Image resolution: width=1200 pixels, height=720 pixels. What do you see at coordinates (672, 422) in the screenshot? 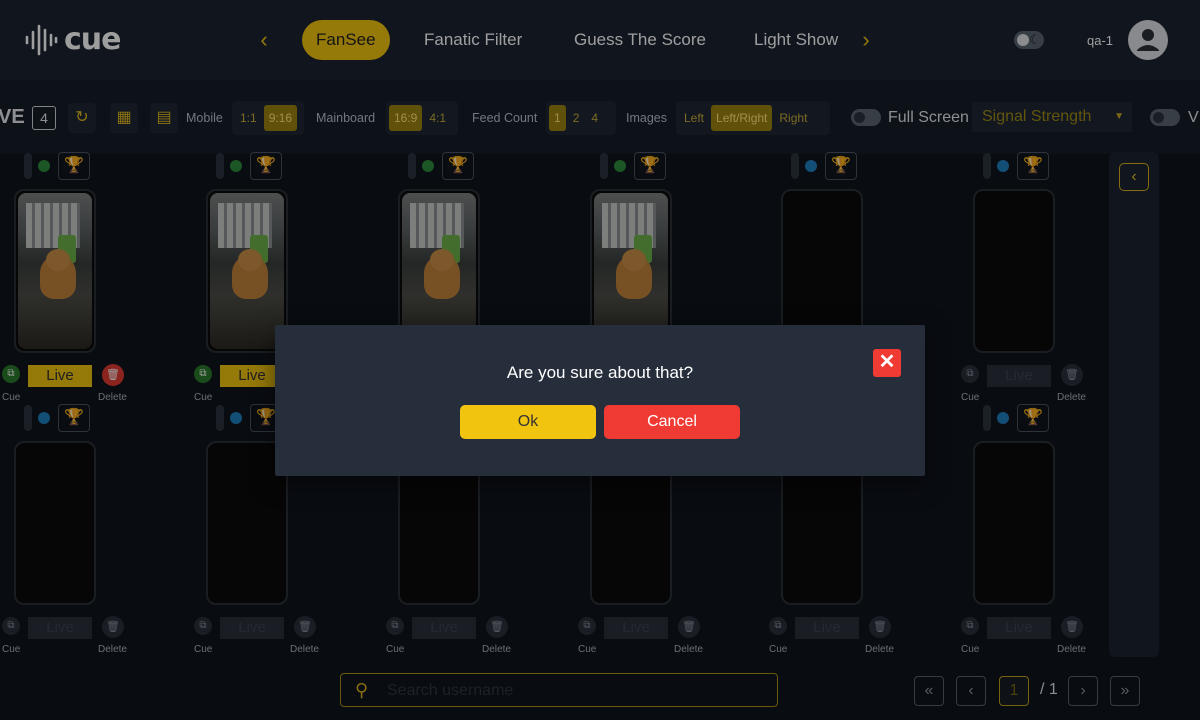
I see `cancel-button: Cancel` at bounding box center [672, 422].